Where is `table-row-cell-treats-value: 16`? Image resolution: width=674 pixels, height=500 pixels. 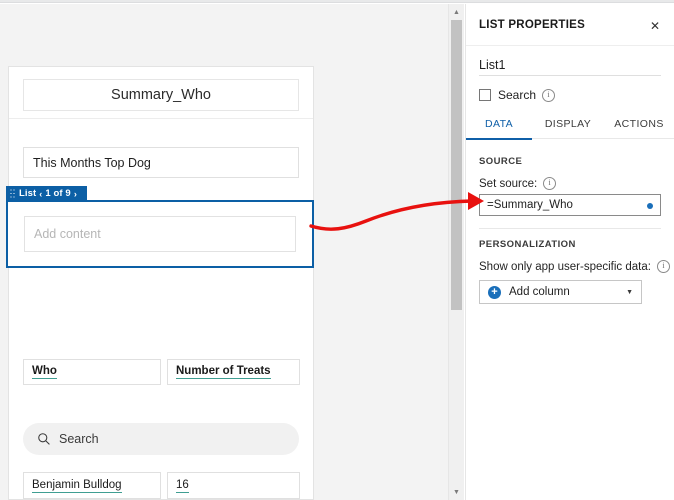 table-row-cell-treats-value: 16 is located at coordinates (182, 485).